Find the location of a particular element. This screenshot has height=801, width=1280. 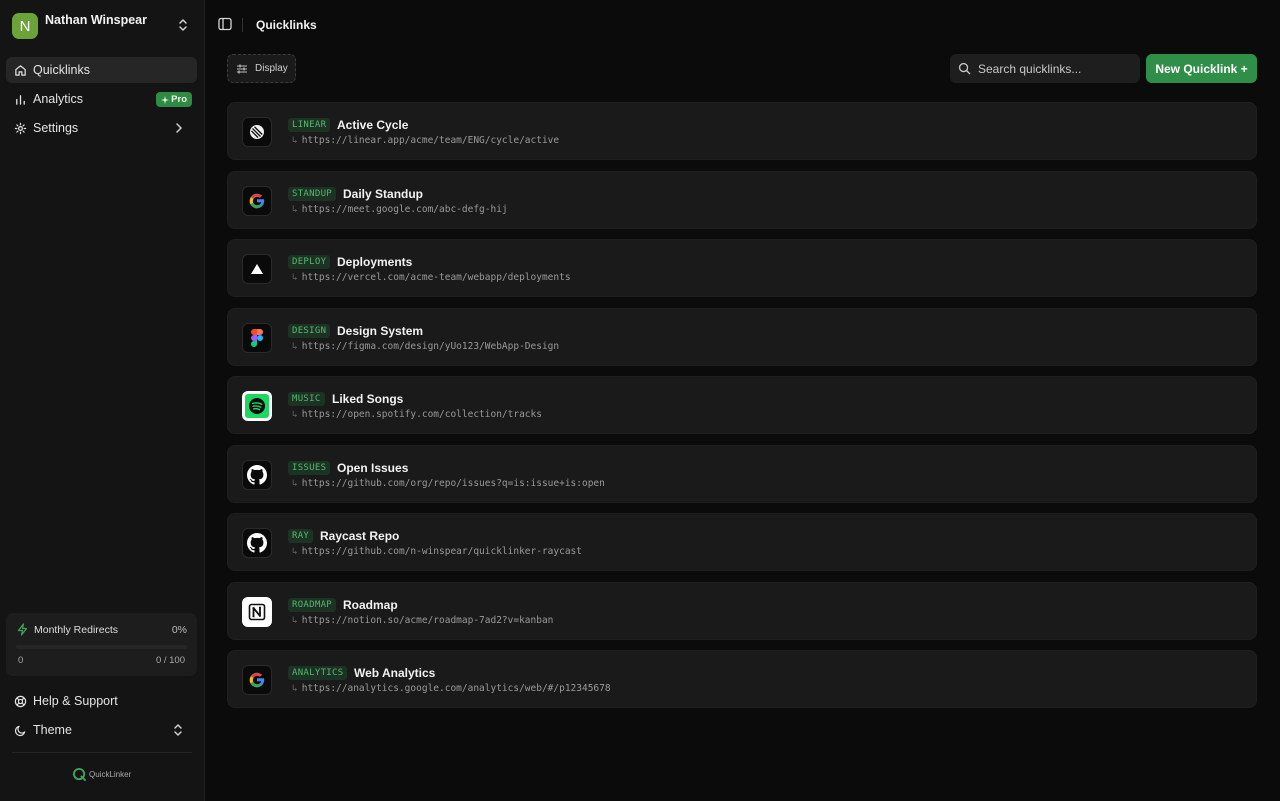

avatar: N is located at coordinates (25, 26).